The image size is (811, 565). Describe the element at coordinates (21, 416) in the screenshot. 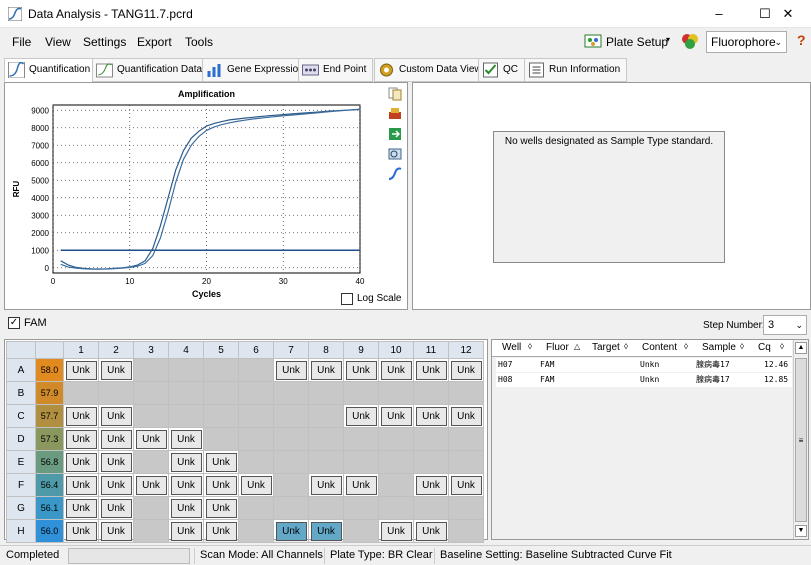

I see `row-header: C` at that location.